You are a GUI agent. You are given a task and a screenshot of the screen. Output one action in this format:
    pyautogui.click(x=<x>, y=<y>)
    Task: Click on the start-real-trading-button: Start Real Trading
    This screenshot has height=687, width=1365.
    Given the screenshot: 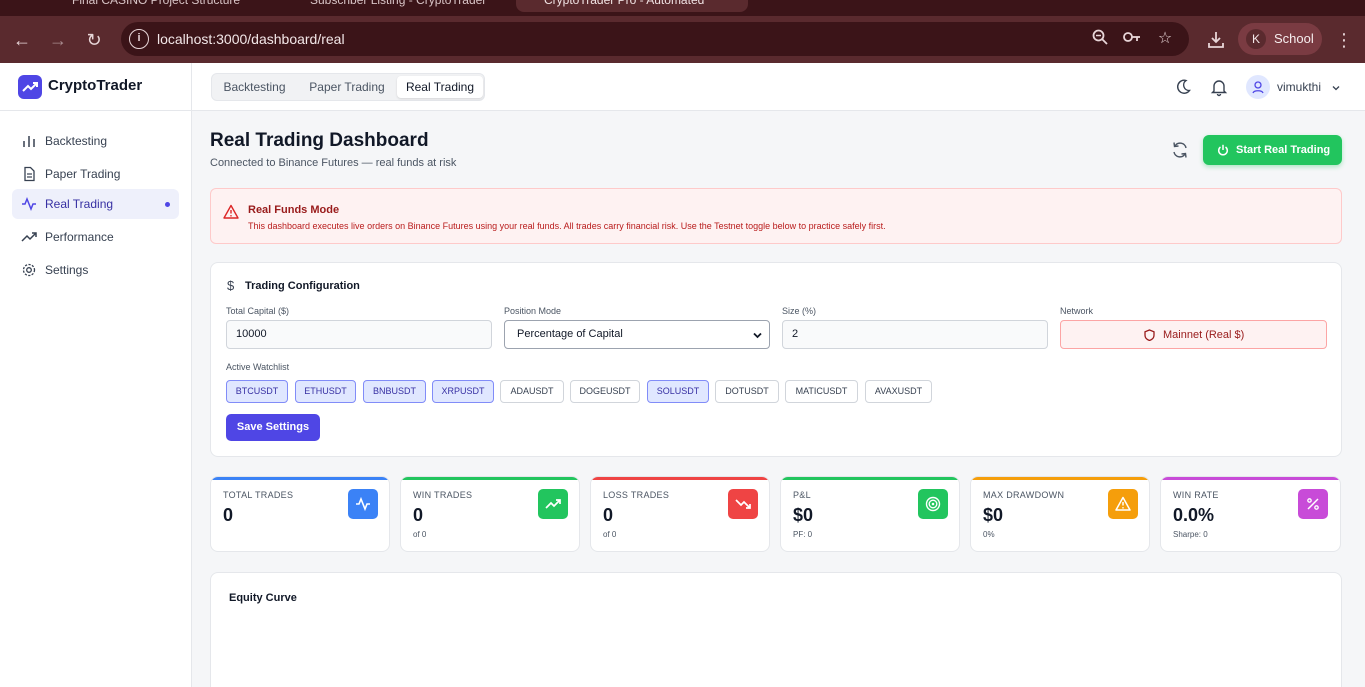 What is the action you would take?
    pyautogui.click(x=1272, y=150)
    